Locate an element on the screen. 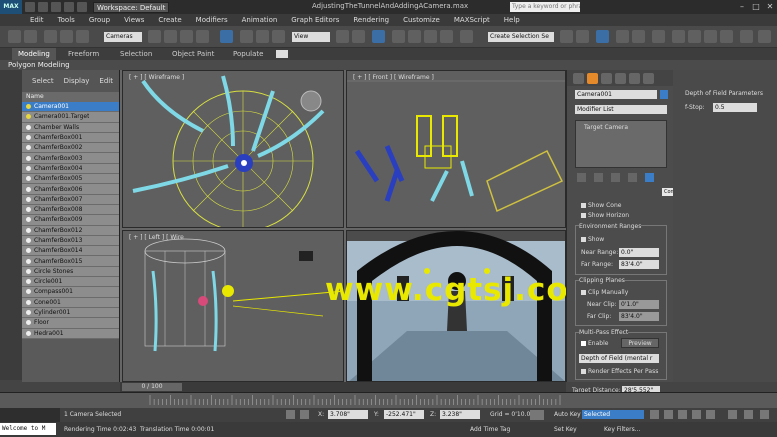 This screenshot has width=777, height=437. edit-named-selection-icon is located at coordinates (466, 36).